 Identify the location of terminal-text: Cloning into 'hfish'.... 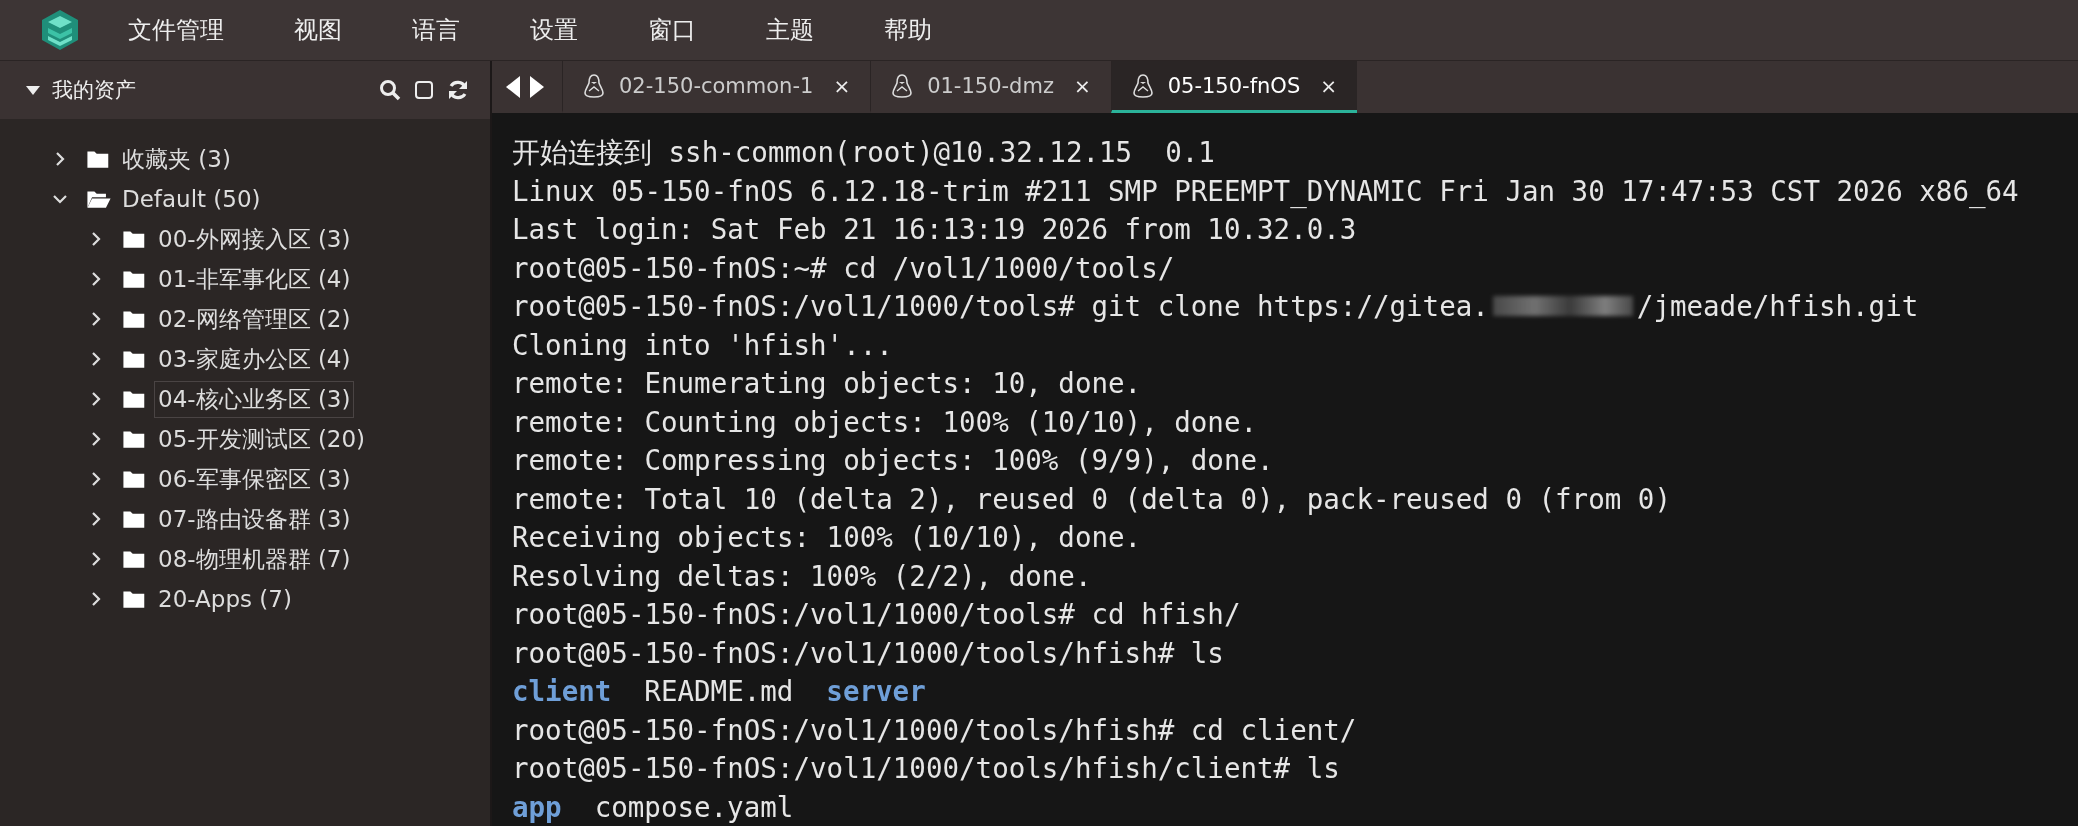
(702, 345).